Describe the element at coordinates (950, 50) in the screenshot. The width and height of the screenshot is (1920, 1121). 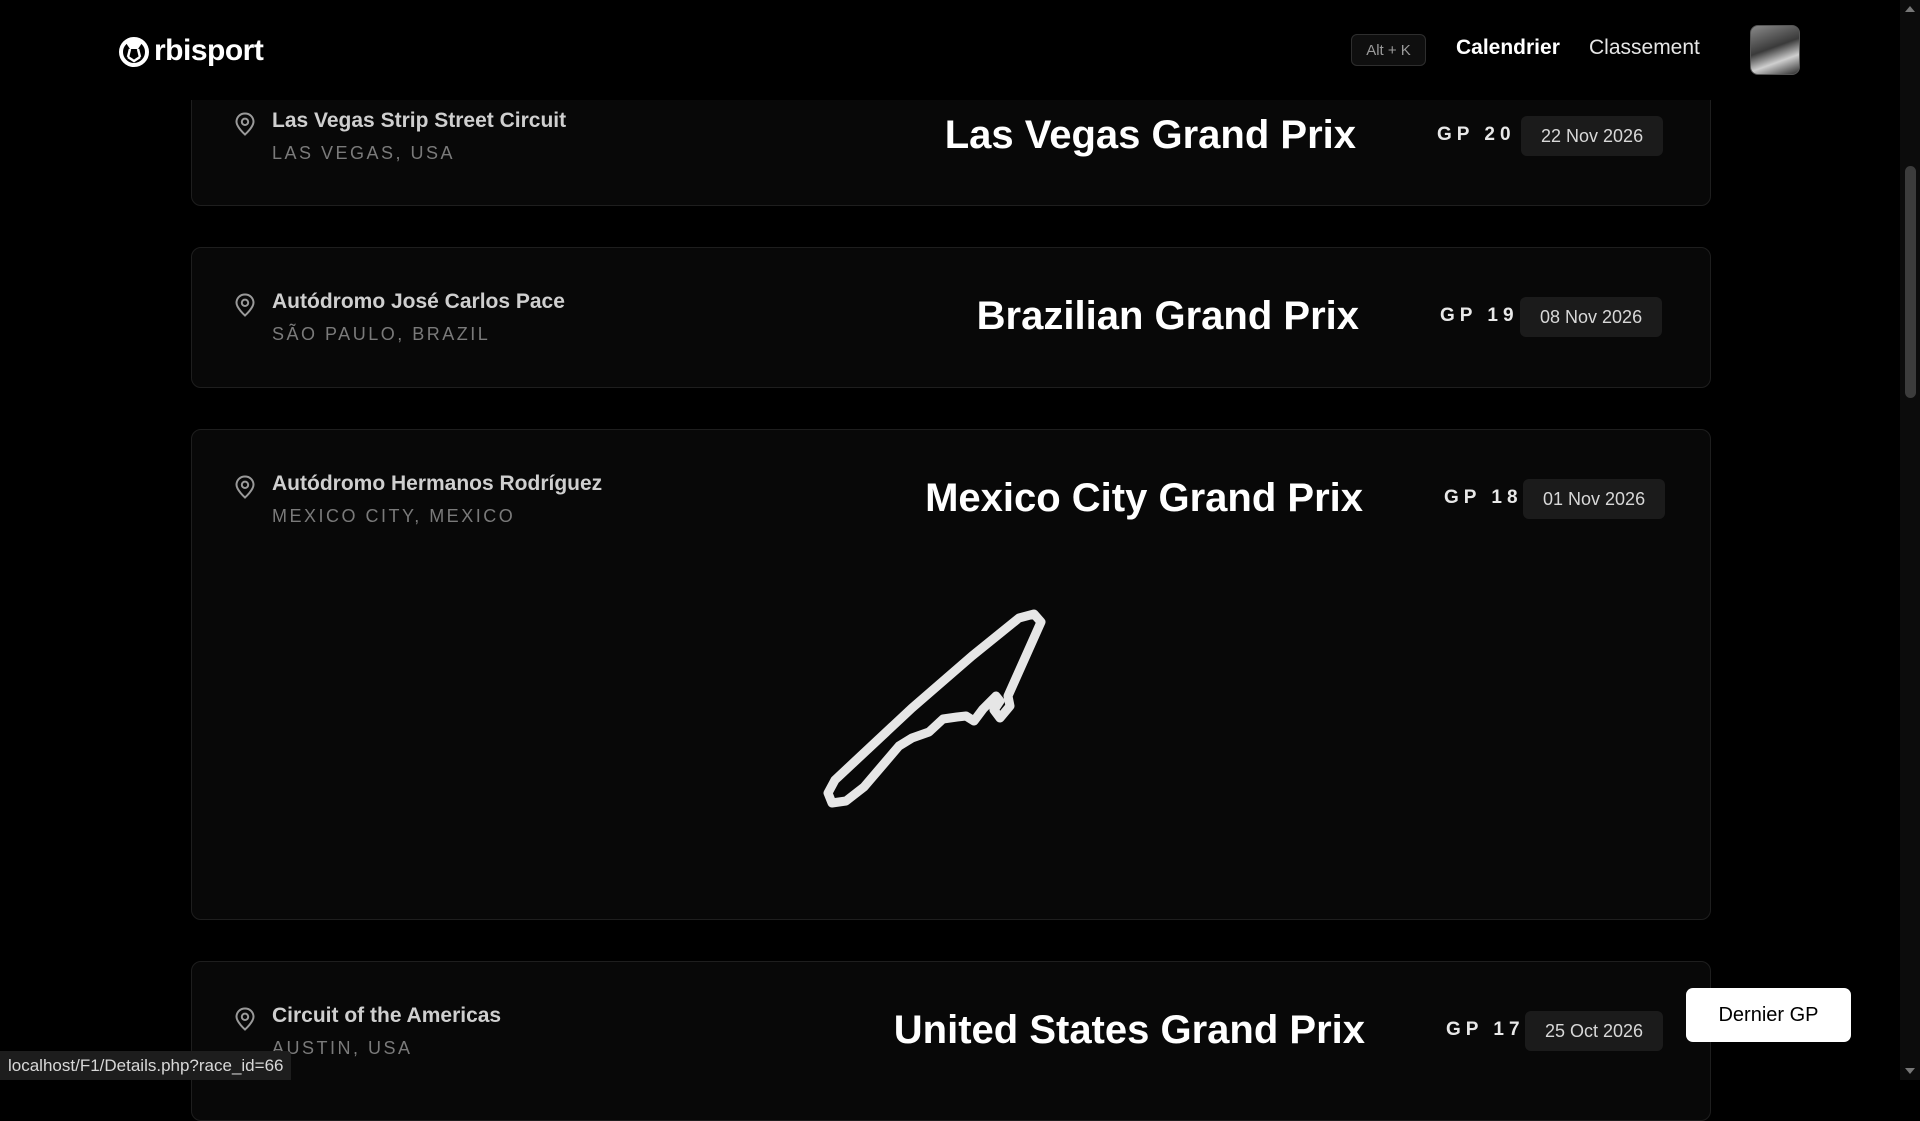
I see `top-navbar: rbisport Alt + K Calendrier Classement` at that location.